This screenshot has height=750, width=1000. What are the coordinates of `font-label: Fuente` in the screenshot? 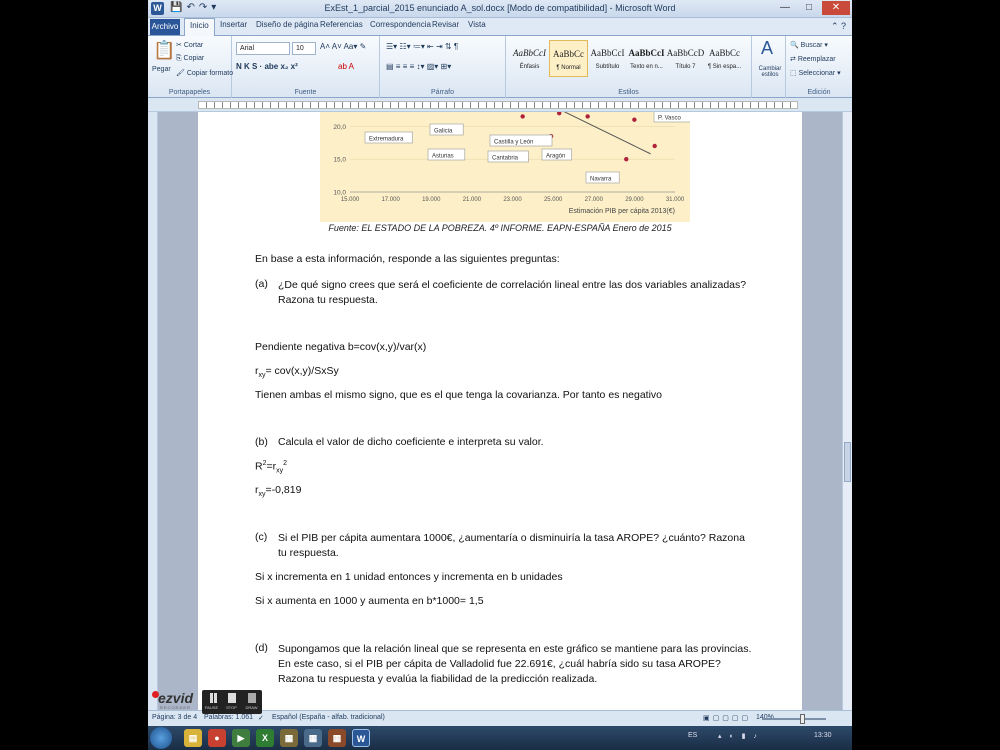 It's located at (305, 92).